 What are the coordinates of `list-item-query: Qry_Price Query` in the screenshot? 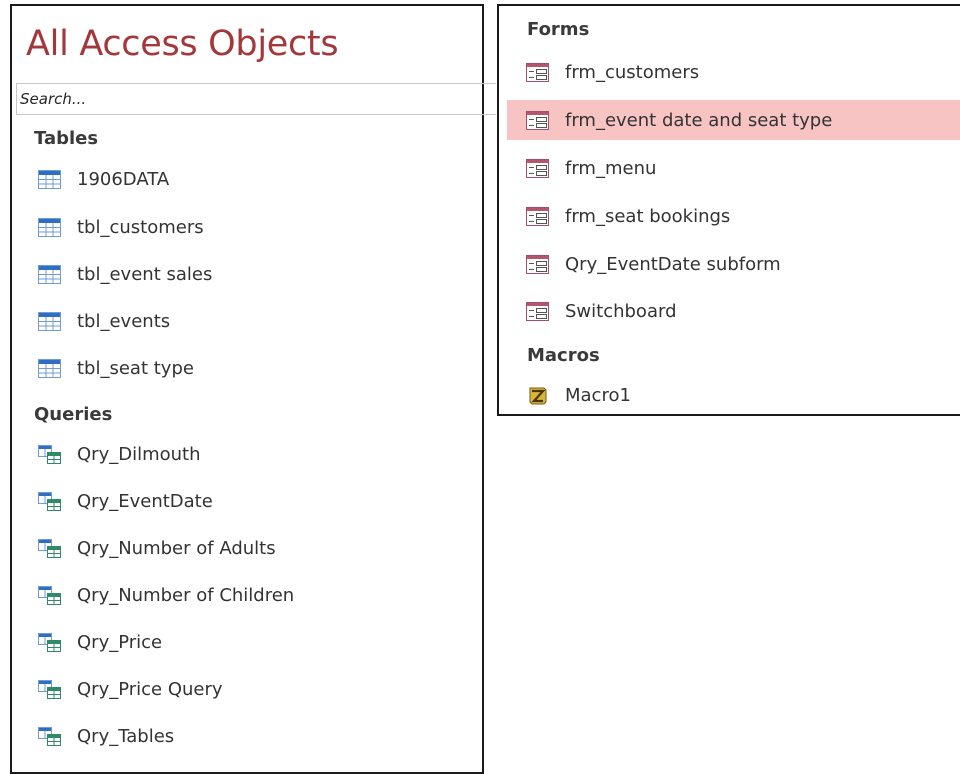 It's located at (254, 689).